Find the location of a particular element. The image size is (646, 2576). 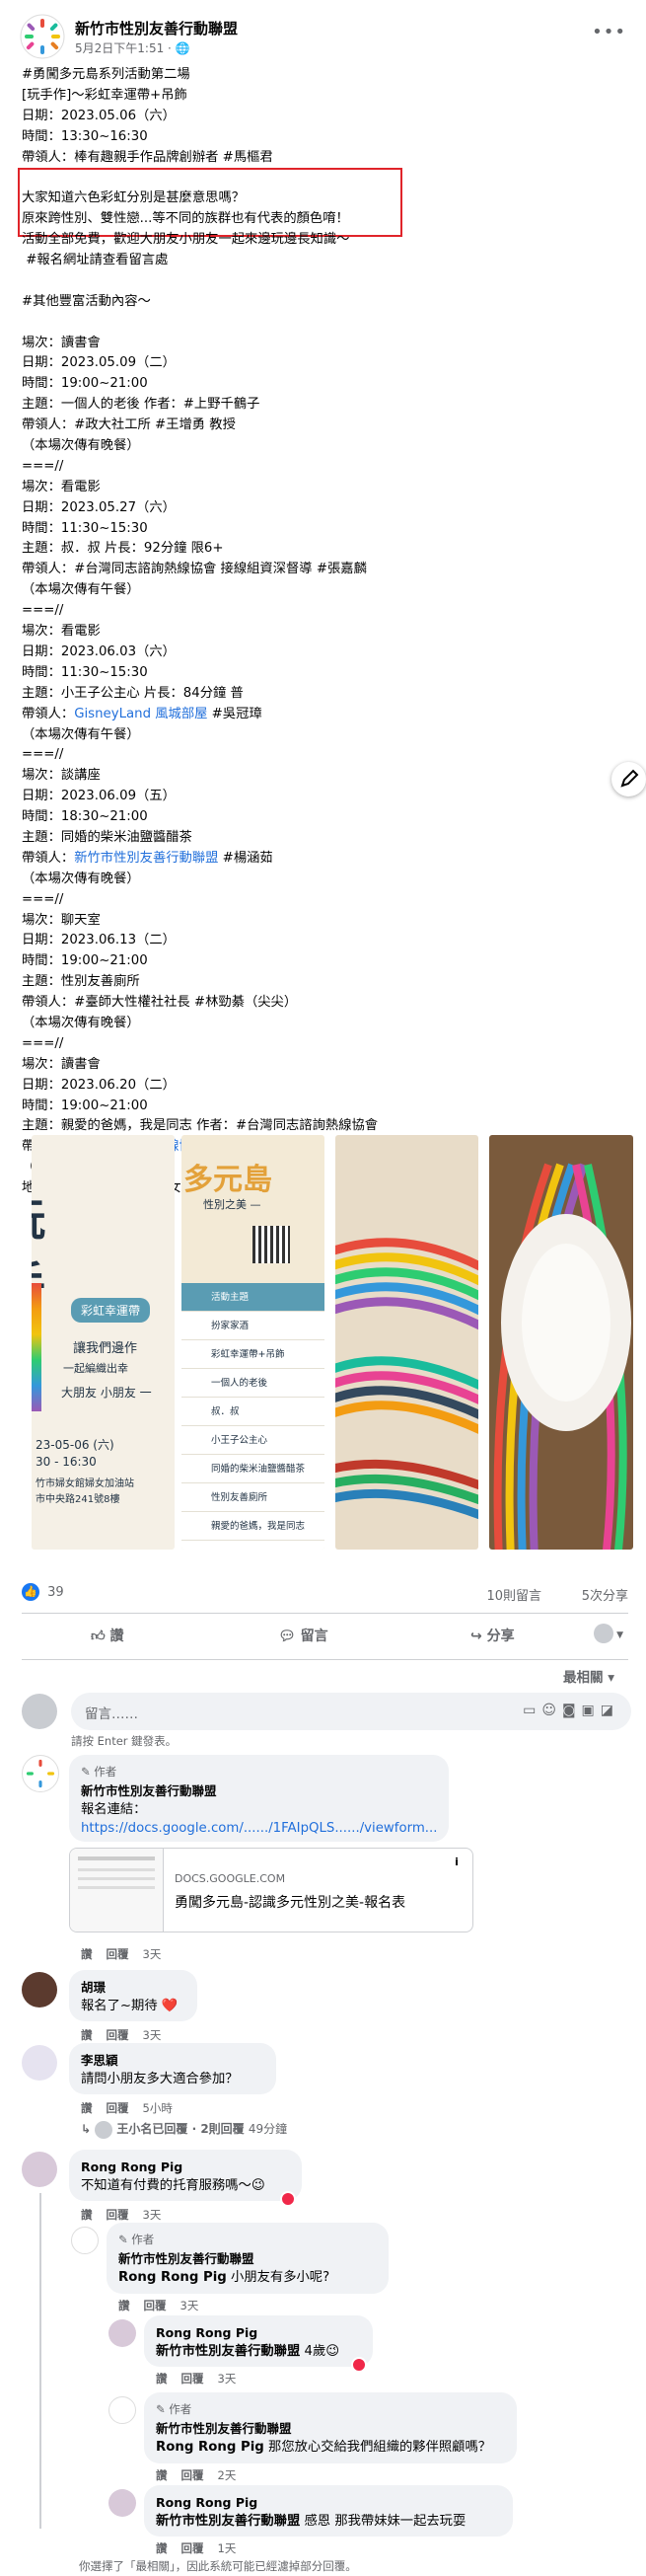

post-body-line: 帶領人：#政大社工所 #王增勇 教授 is located at coordinates (129, 425).